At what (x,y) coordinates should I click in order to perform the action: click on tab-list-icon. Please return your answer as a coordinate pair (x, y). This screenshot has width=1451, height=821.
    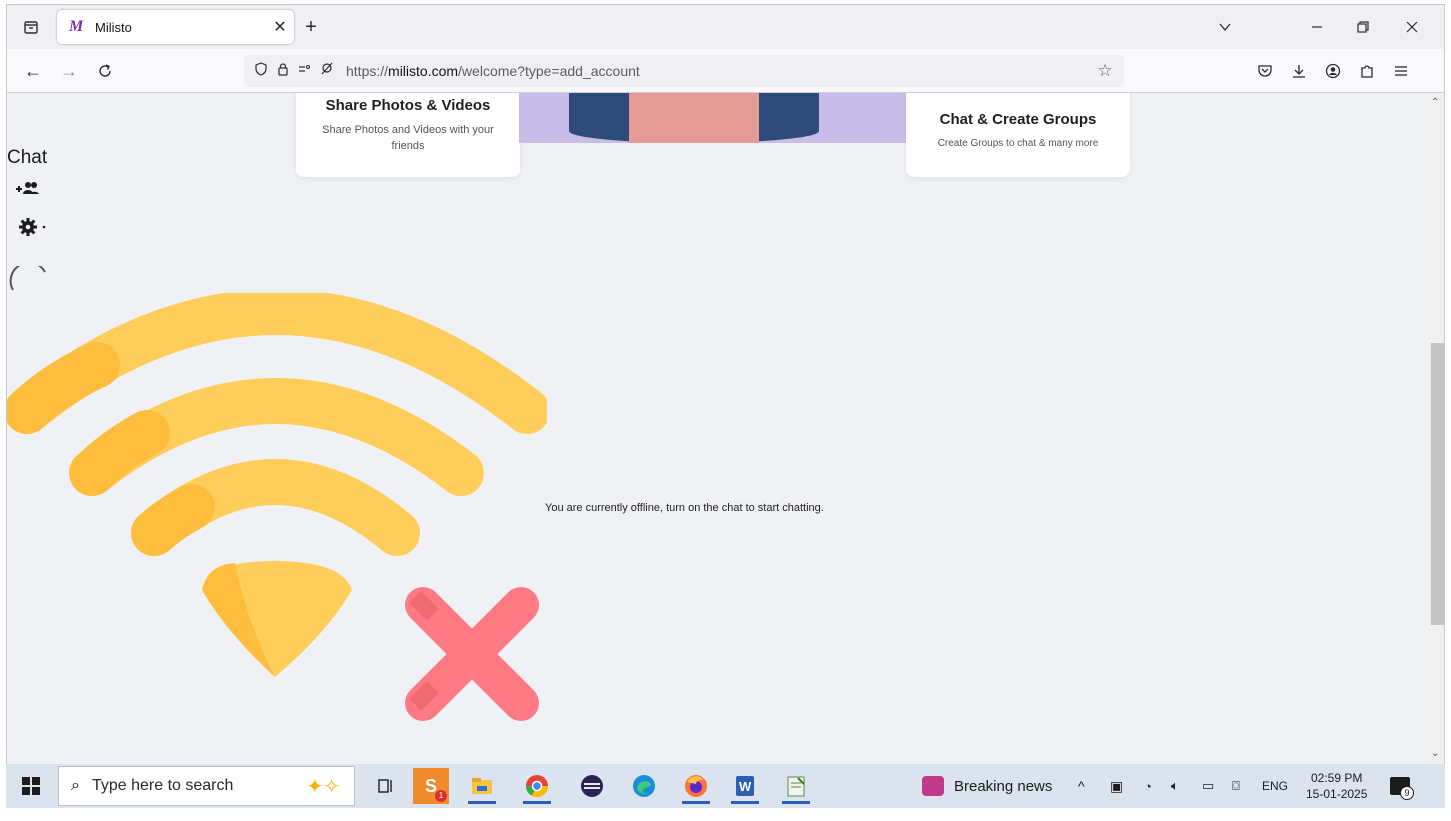
    Looking at the image, I should click on (31, 27).